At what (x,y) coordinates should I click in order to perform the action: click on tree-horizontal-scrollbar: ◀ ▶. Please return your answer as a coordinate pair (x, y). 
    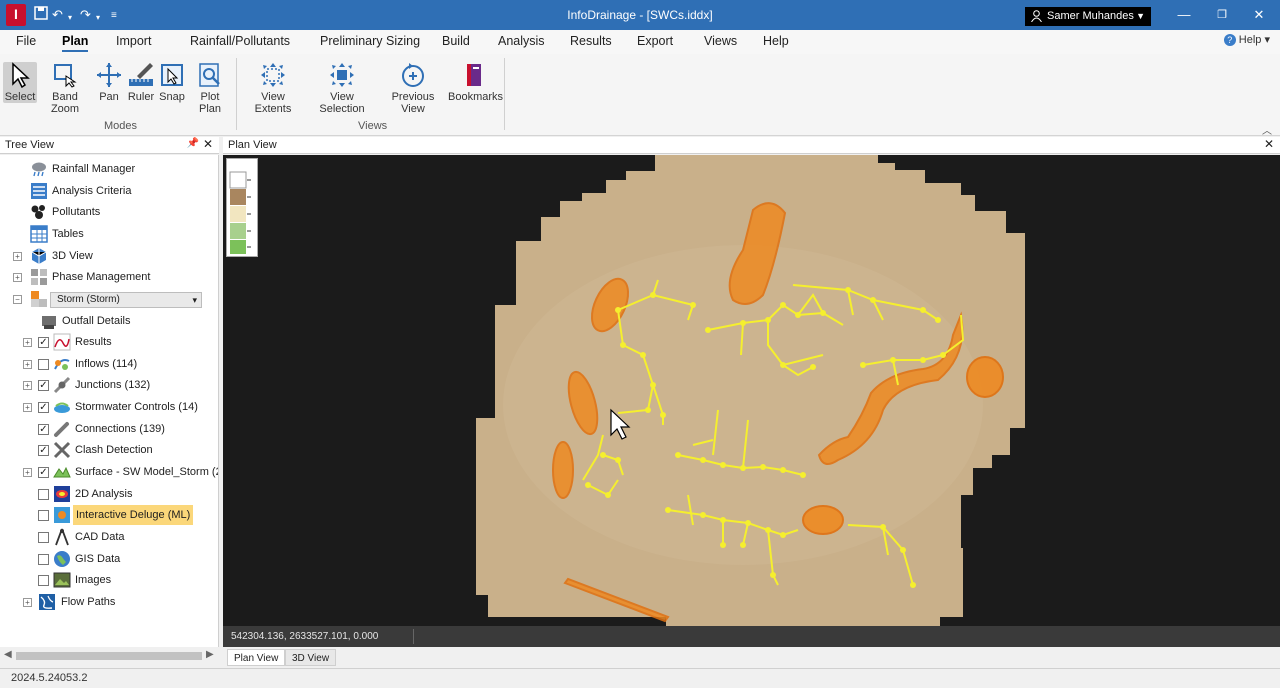
    Looking at the image, I should click on (109, 656).